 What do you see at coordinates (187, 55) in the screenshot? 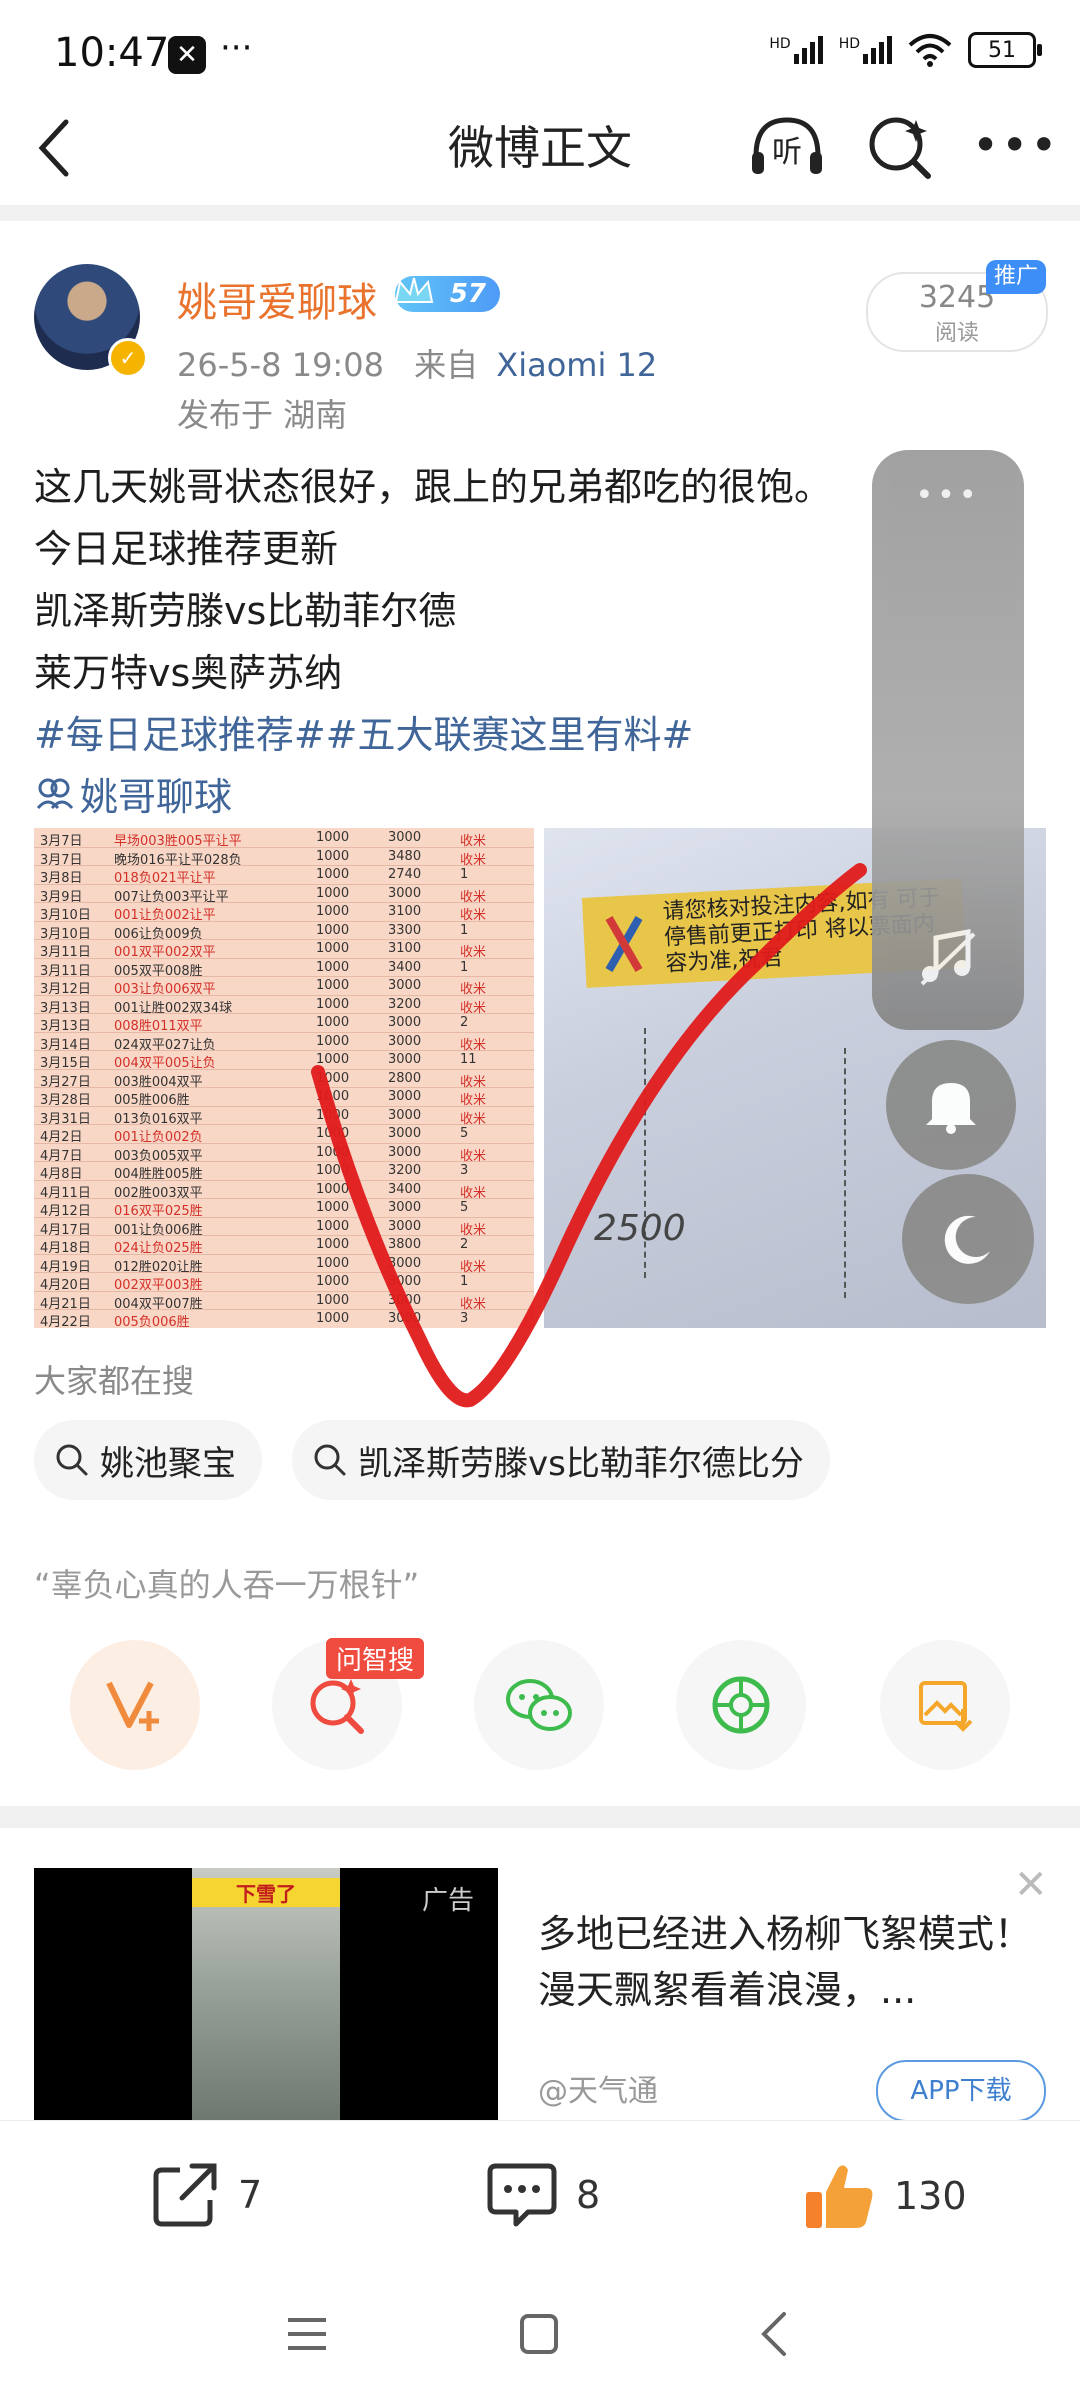
I see `capcut-icon: ✕` at bounding box center [187, 55].